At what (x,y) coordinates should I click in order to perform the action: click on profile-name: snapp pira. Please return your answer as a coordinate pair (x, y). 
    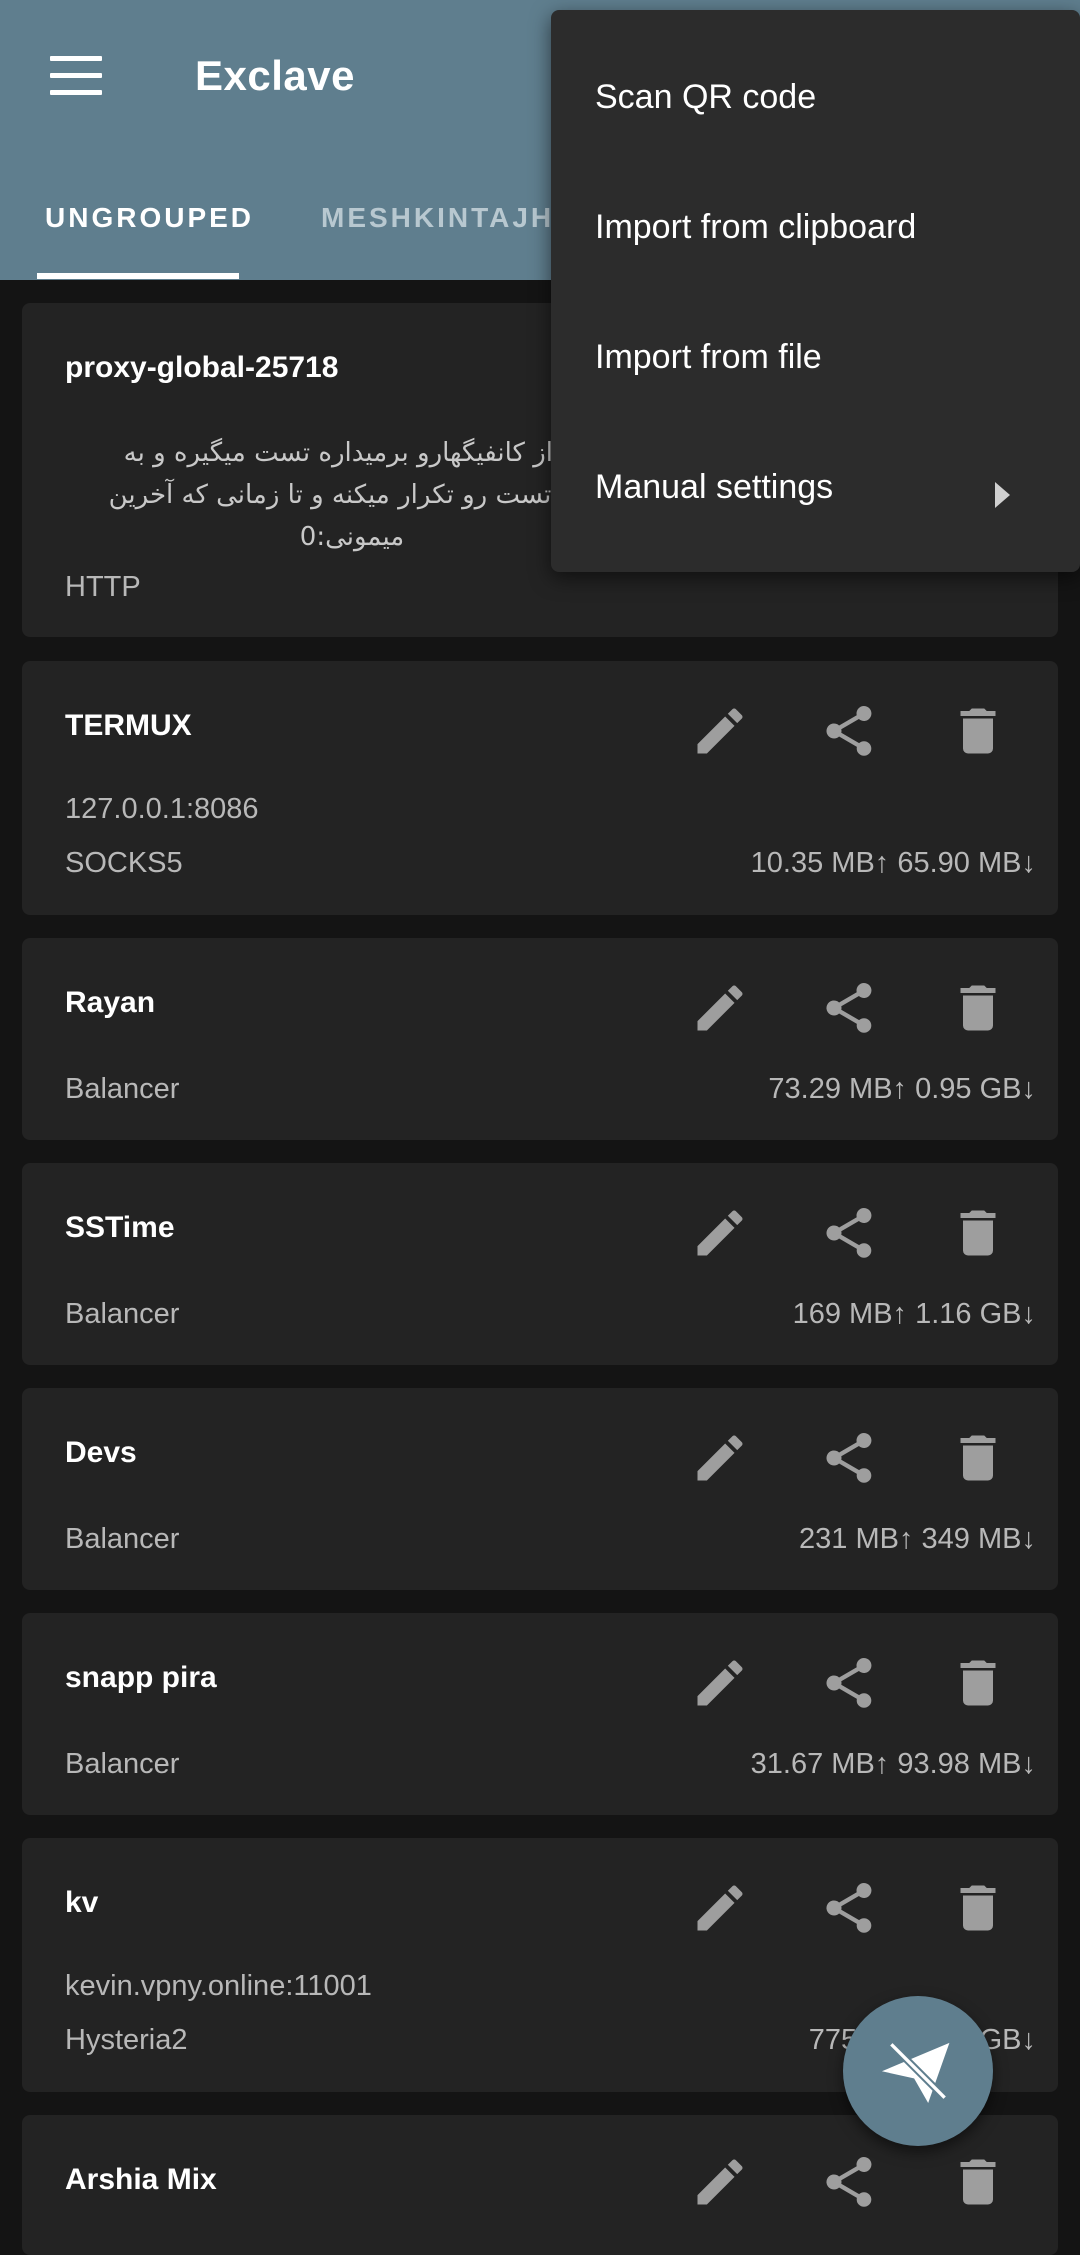
    Looking at the image, I should click on (141, 1677).